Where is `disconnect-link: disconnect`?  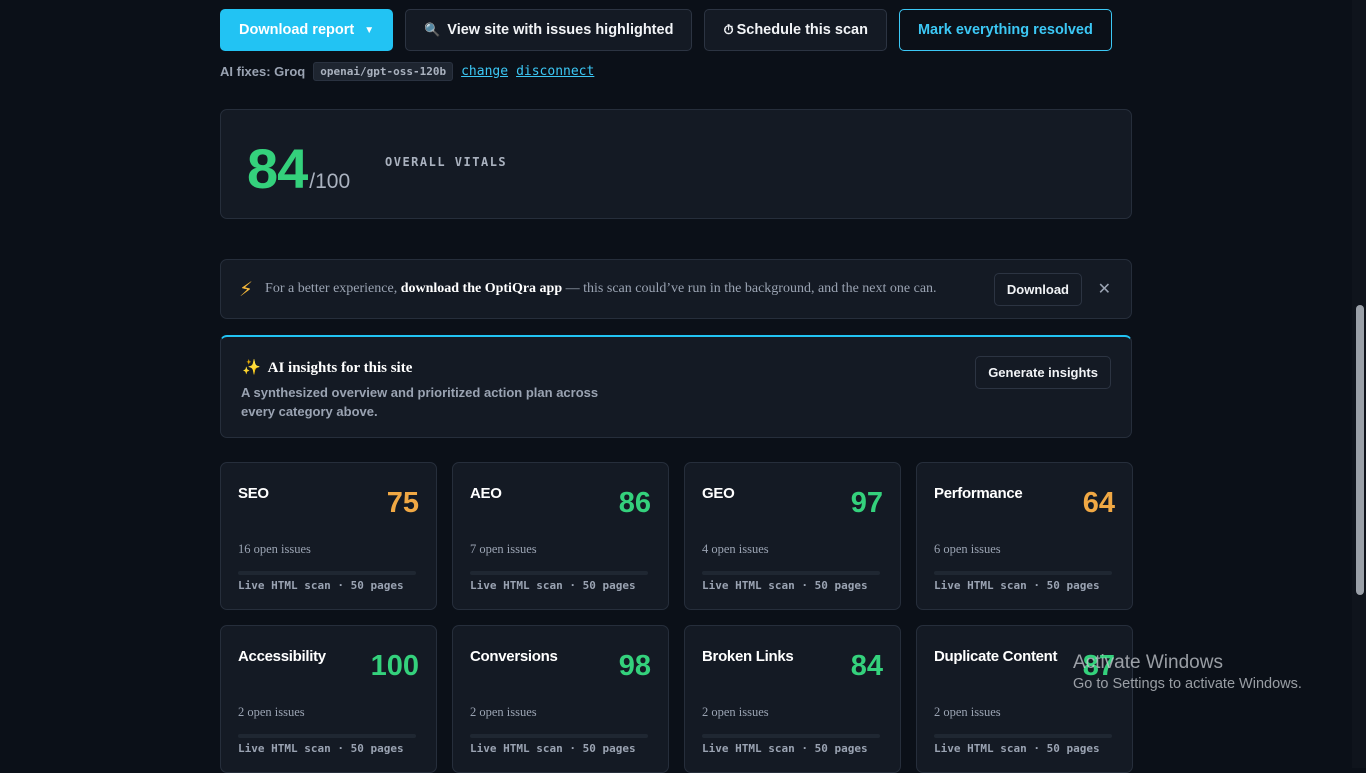 disconnect-link: disconnect is located at coordinates (555, 71).